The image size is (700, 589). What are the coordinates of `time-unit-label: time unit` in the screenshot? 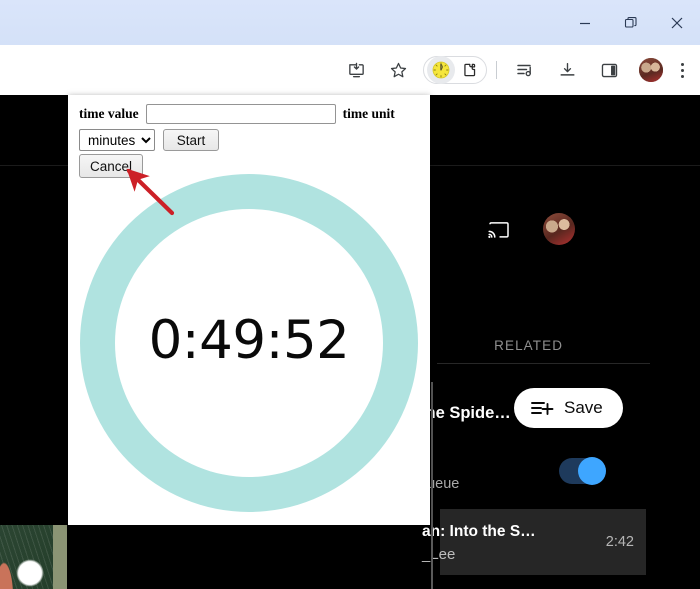 It's located at (368, 113).